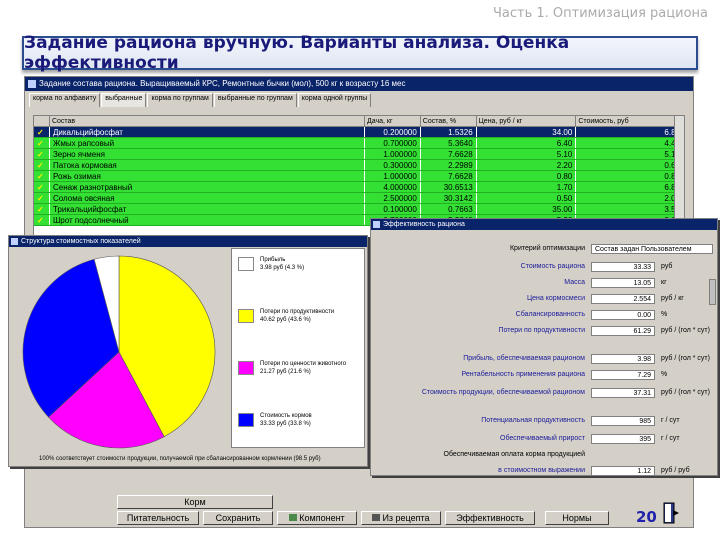  Describe the element at coordinates (359, 165) in the screenshot. I see `table-row: ✓ Патока кормовая 0.300000 2.2989 2.20 0.66` at that location.